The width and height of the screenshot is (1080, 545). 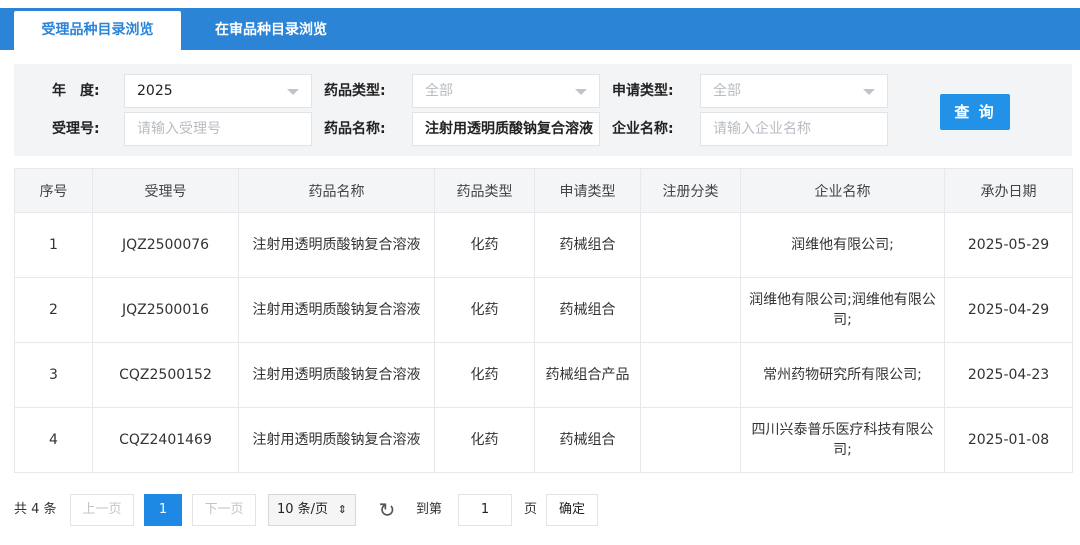 I want to click on year-value: 2025, so click(x=155, y=91).